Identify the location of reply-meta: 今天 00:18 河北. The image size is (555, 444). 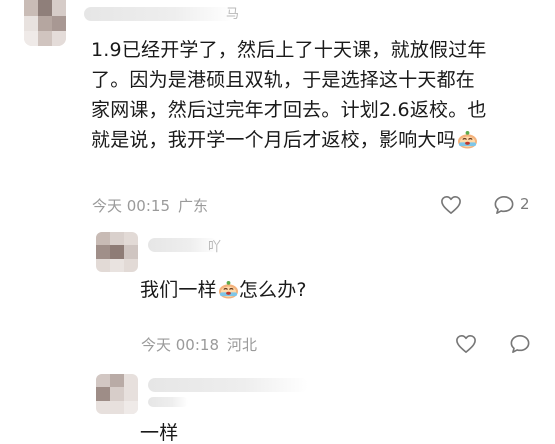
(199, 344).